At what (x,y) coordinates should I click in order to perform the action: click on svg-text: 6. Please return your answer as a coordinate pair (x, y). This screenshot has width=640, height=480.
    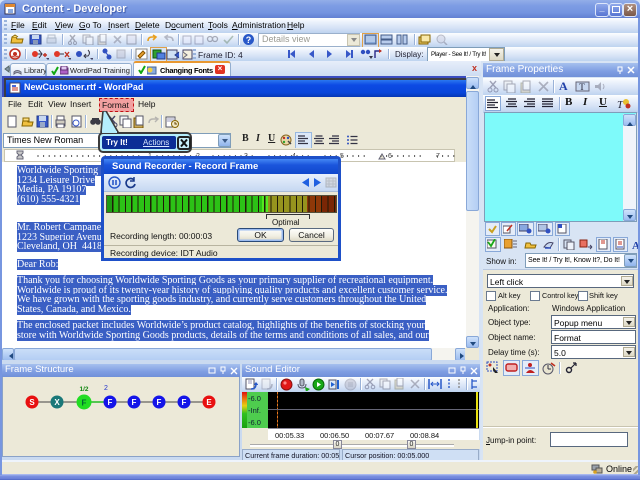
    Looking at the image, I should click on (390, 156).